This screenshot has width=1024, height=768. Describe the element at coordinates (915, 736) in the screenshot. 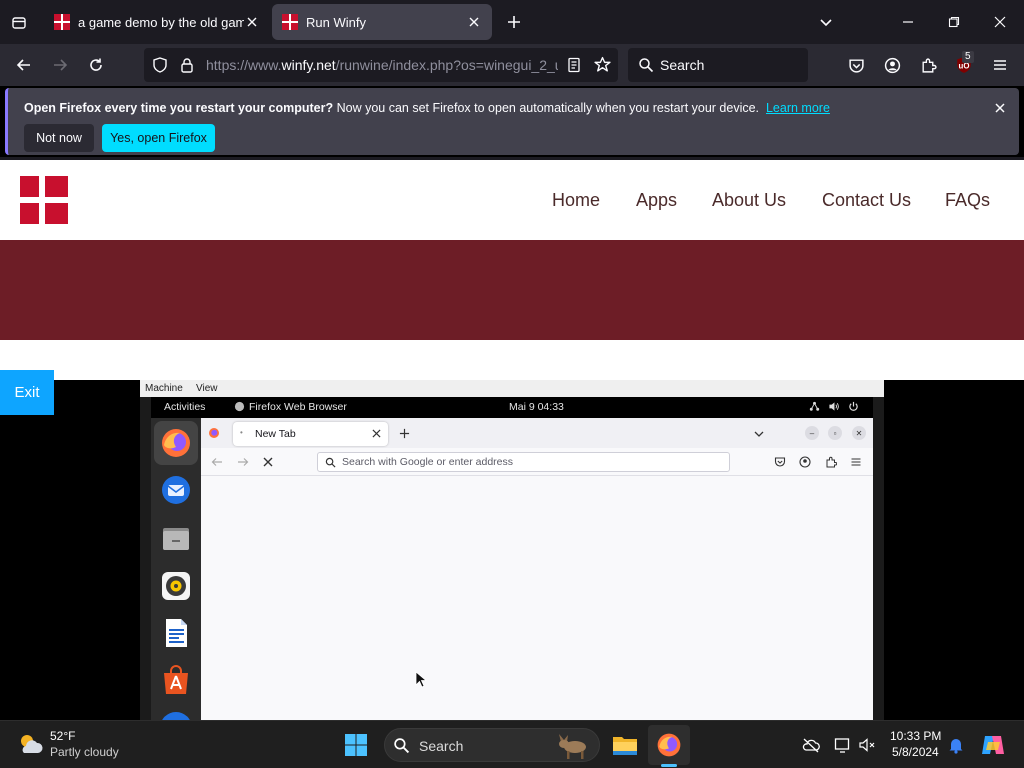

I see `taskbar-time: 10:33 PM` at that location.